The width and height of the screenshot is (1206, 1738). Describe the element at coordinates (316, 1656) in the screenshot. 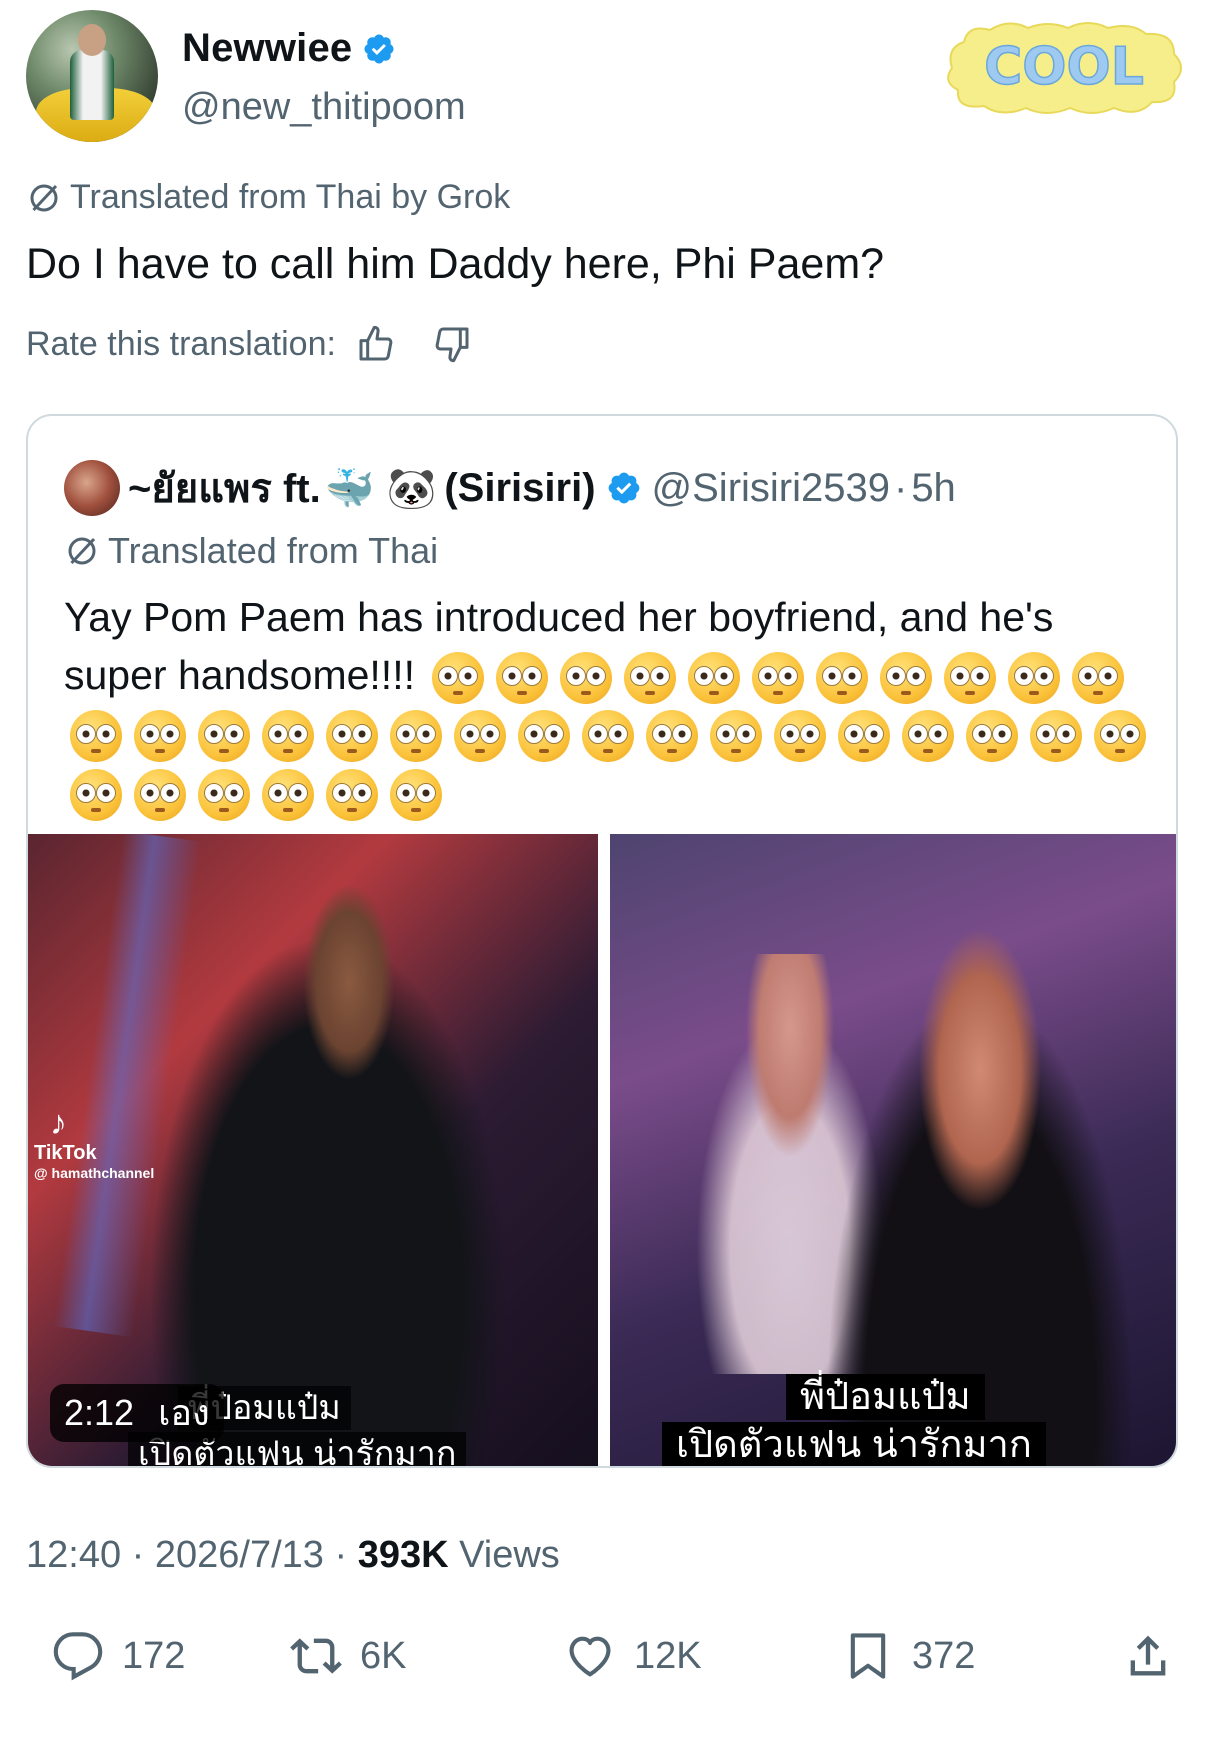

I see `repost-icon` at that location.